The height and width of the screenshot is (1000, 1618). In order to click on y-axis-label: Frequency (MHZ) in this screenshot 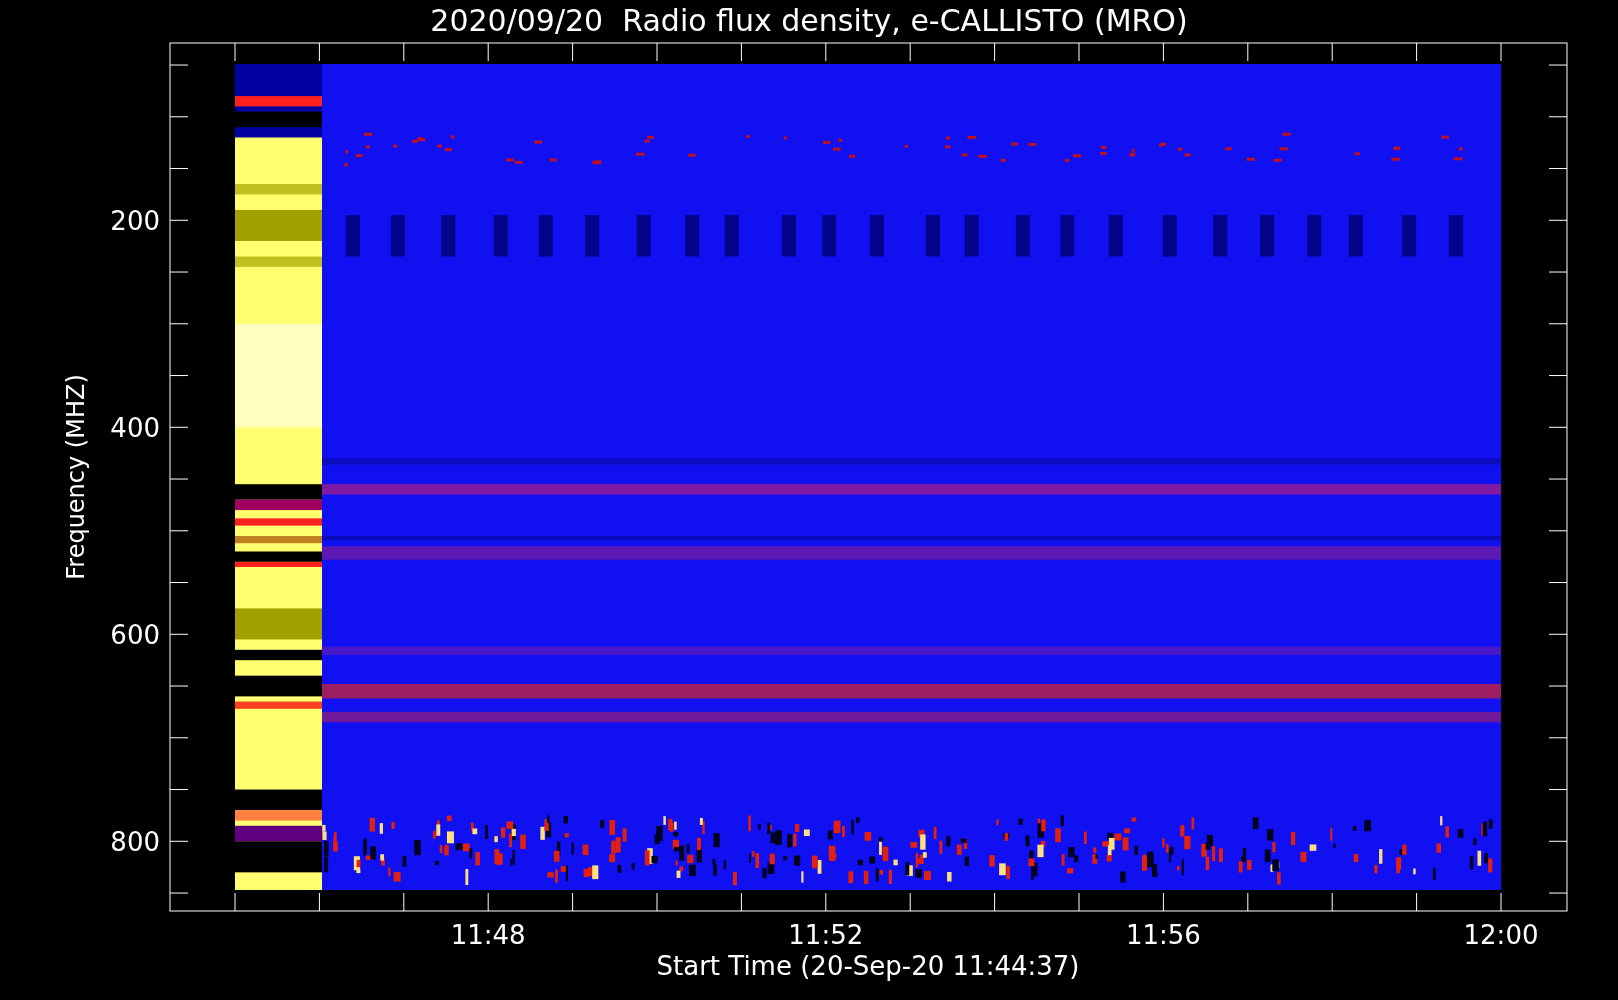, I will do `click(76, 477)`.